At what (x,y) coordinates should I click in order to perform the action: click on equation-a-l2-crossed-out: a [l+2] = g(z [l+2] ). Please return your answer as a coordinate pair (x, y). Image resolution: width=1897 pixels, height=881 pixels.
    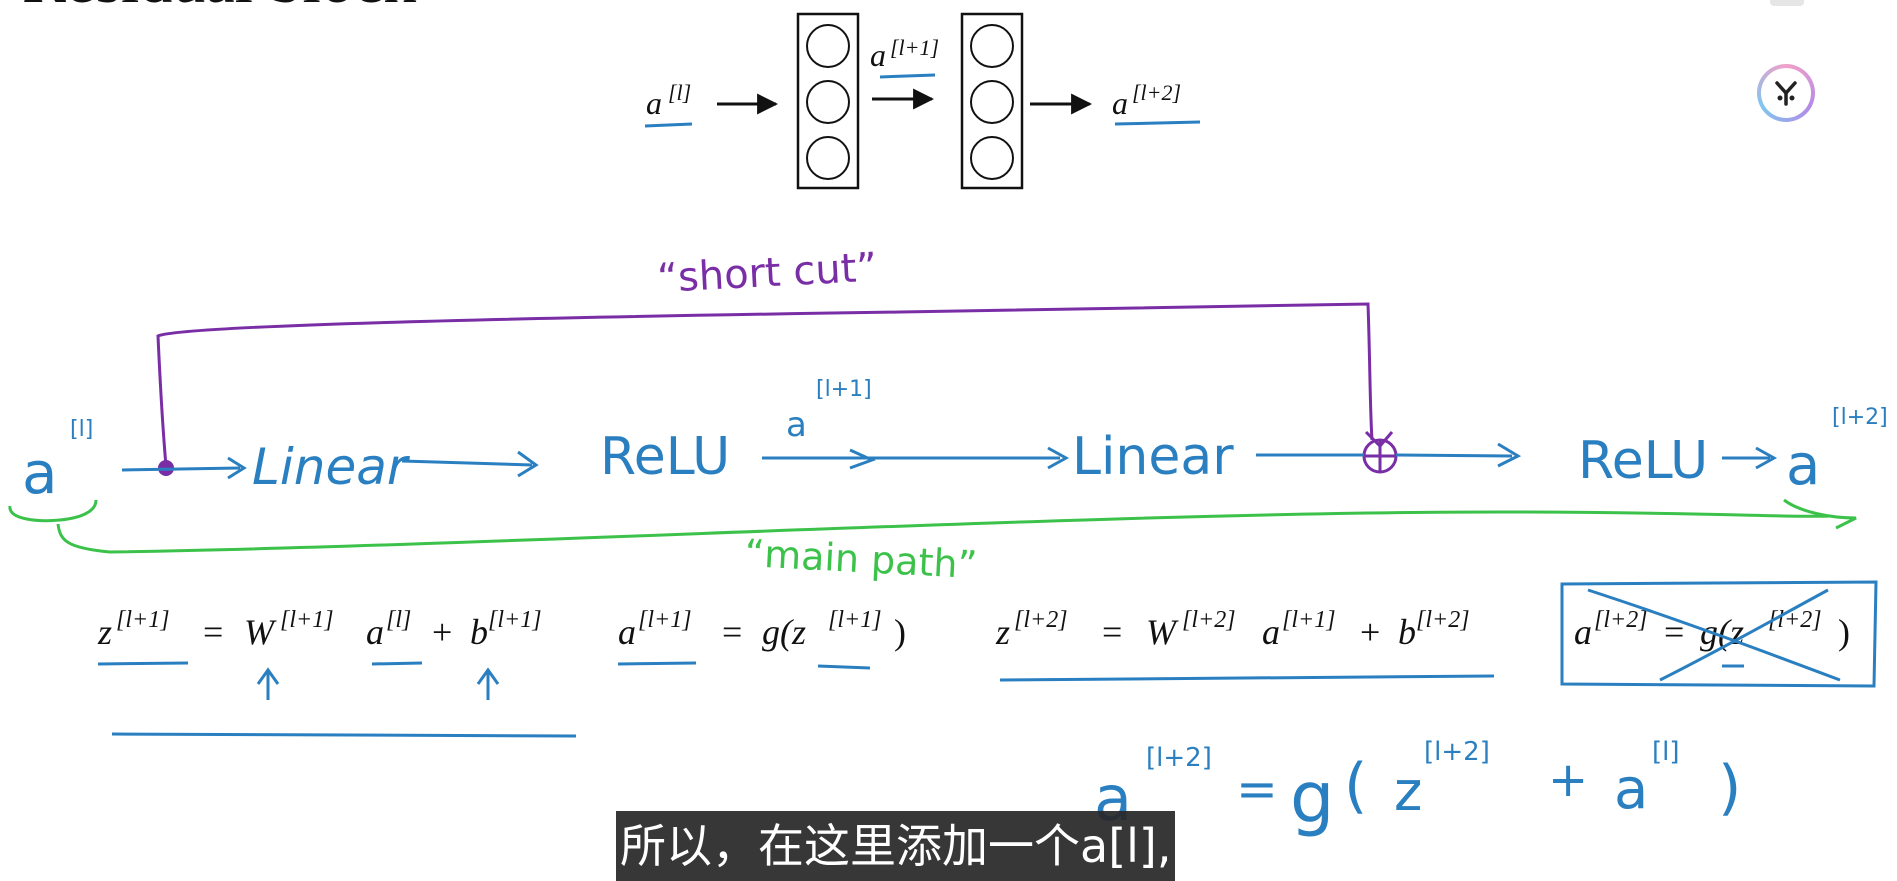
    Looking at the image, I should click on (1719, 634).